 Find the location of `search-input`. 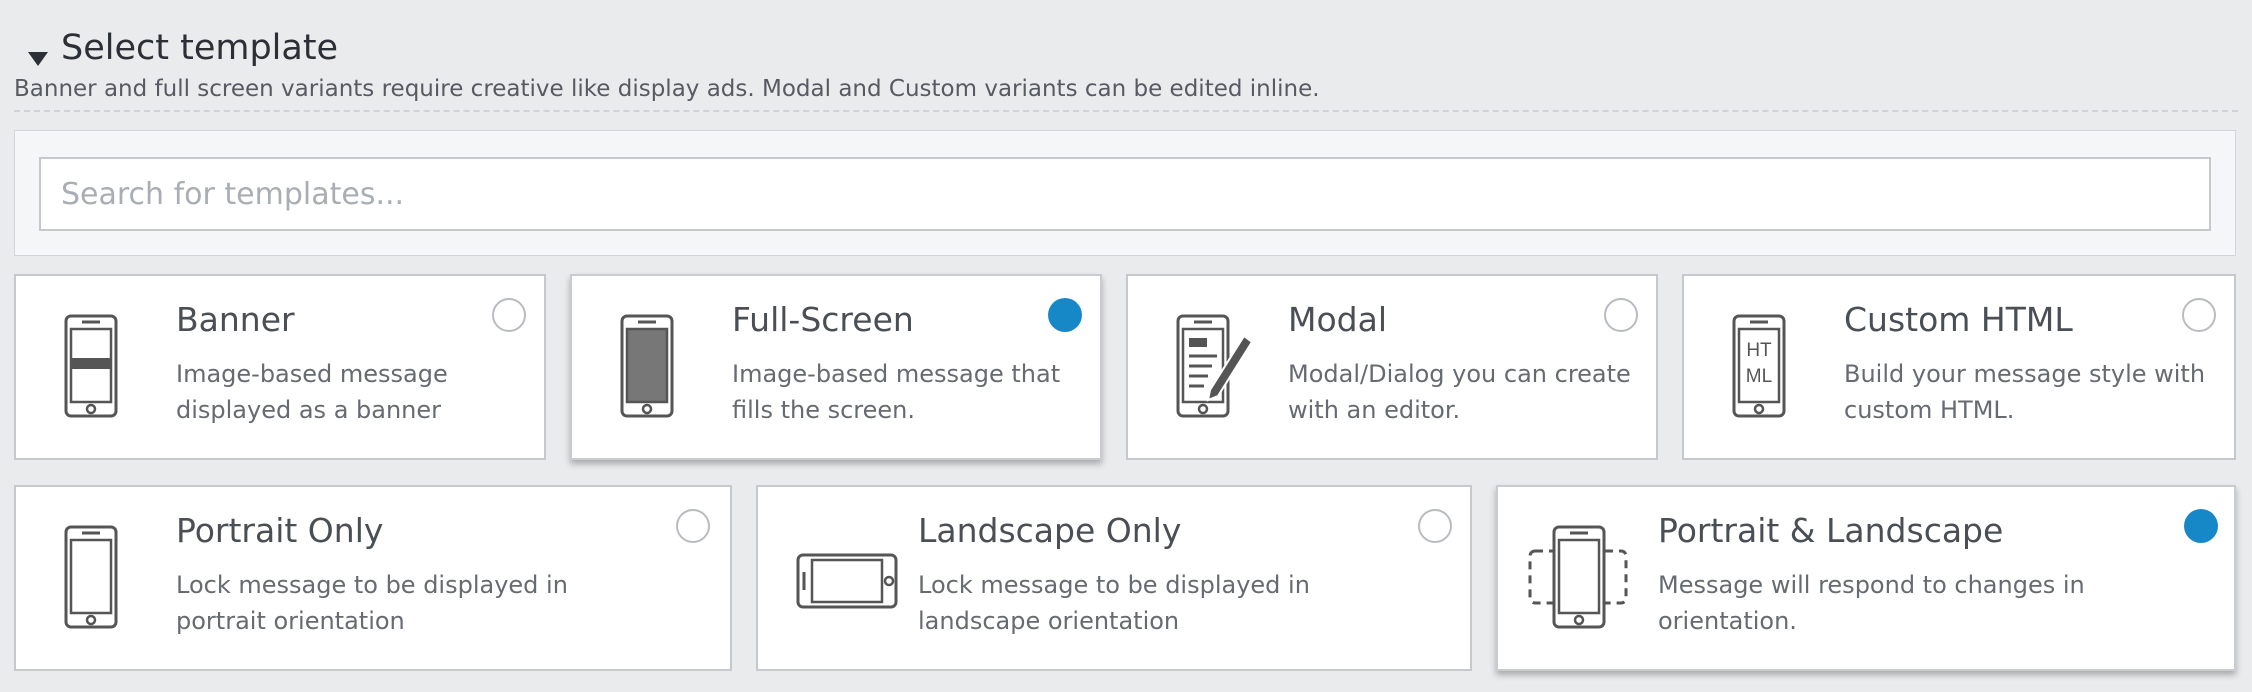

search-input is located at coordinates (1125, 194).